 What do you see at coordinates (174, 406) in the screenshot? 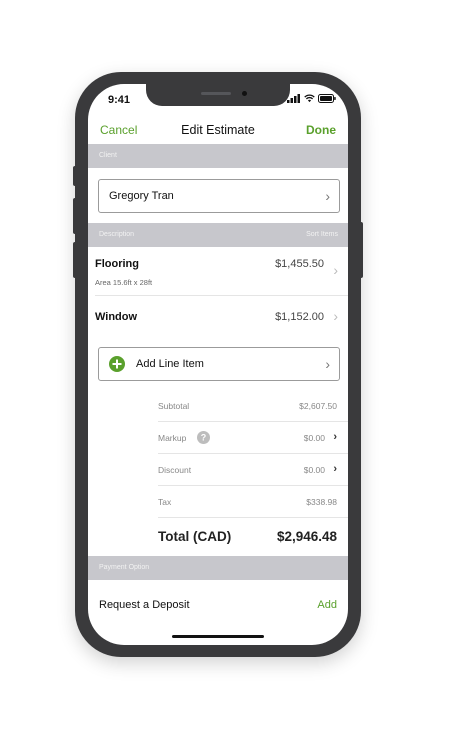
I see `subtotal-label: Subtotal` at bounding box center [174, 406].